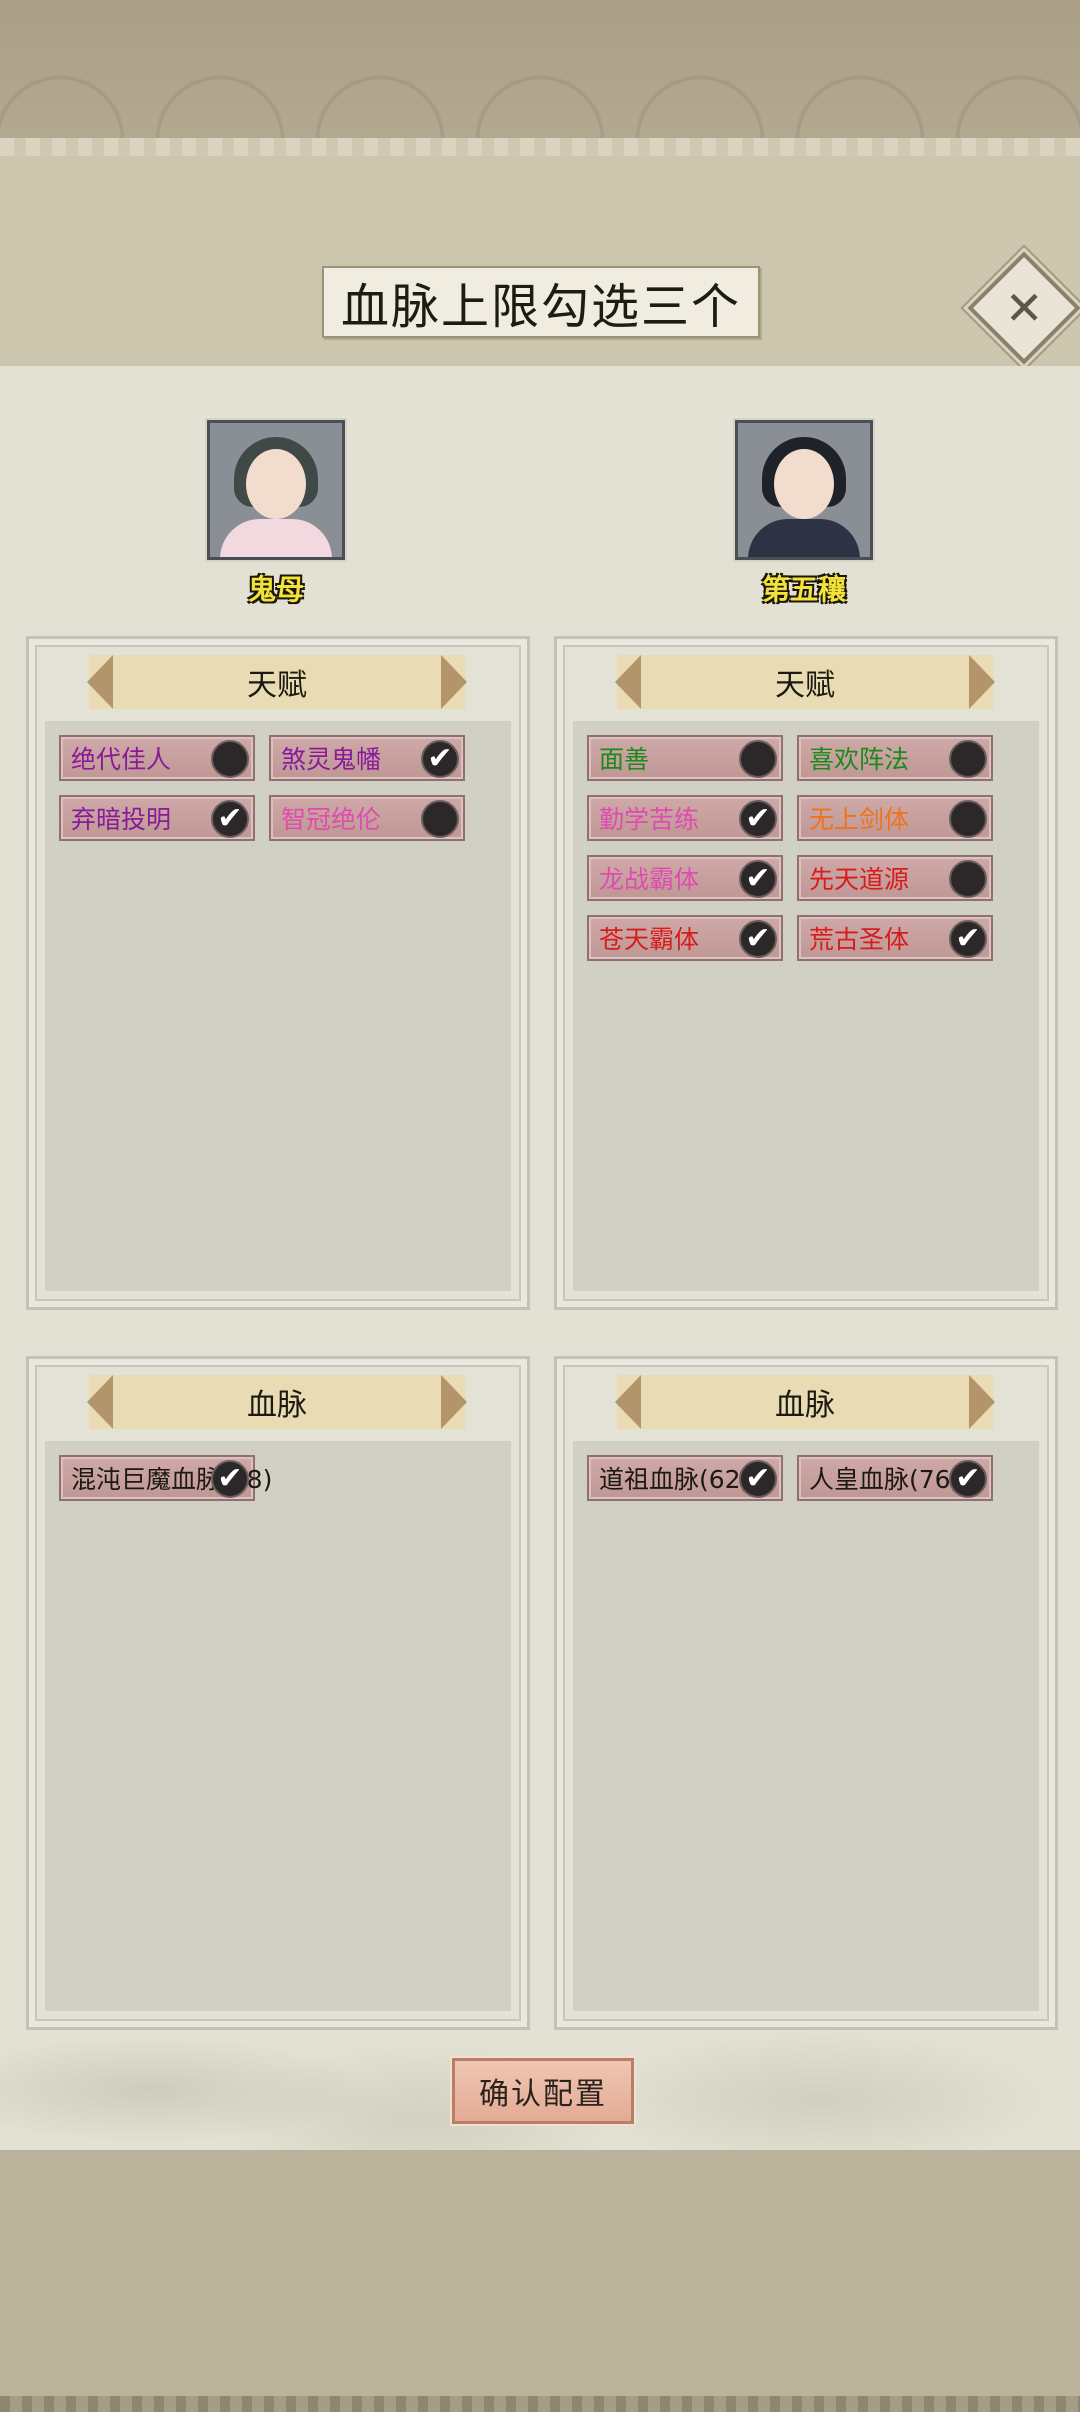 Image resolution: width=1080 pixels, height=2412 pixels. What do you see at coordinates (278, 1726) in the screenshot?
I see `bloodline-list-left: 混沌巨魔血脉(68) ✔` at bounding box center [278, 1726].